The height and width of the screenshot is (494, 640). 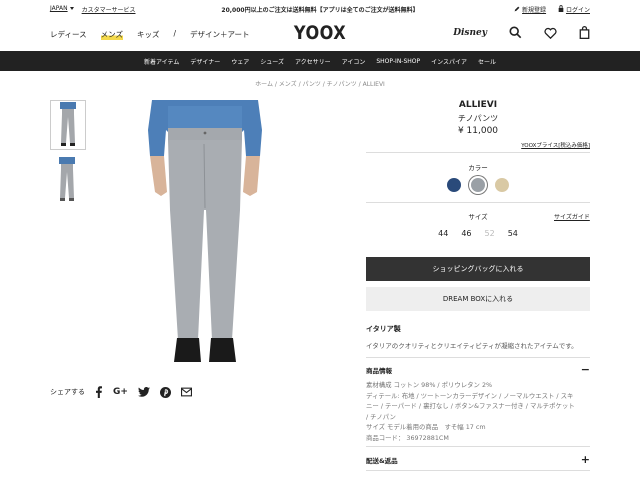 I want to click on nav-clothing: ウェア, so click(x=240, y=61).